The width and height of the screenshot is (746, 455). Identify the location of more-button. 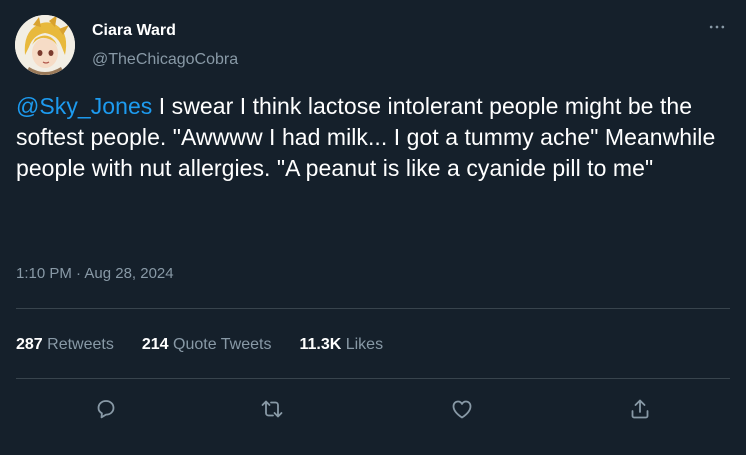
(717, 27).